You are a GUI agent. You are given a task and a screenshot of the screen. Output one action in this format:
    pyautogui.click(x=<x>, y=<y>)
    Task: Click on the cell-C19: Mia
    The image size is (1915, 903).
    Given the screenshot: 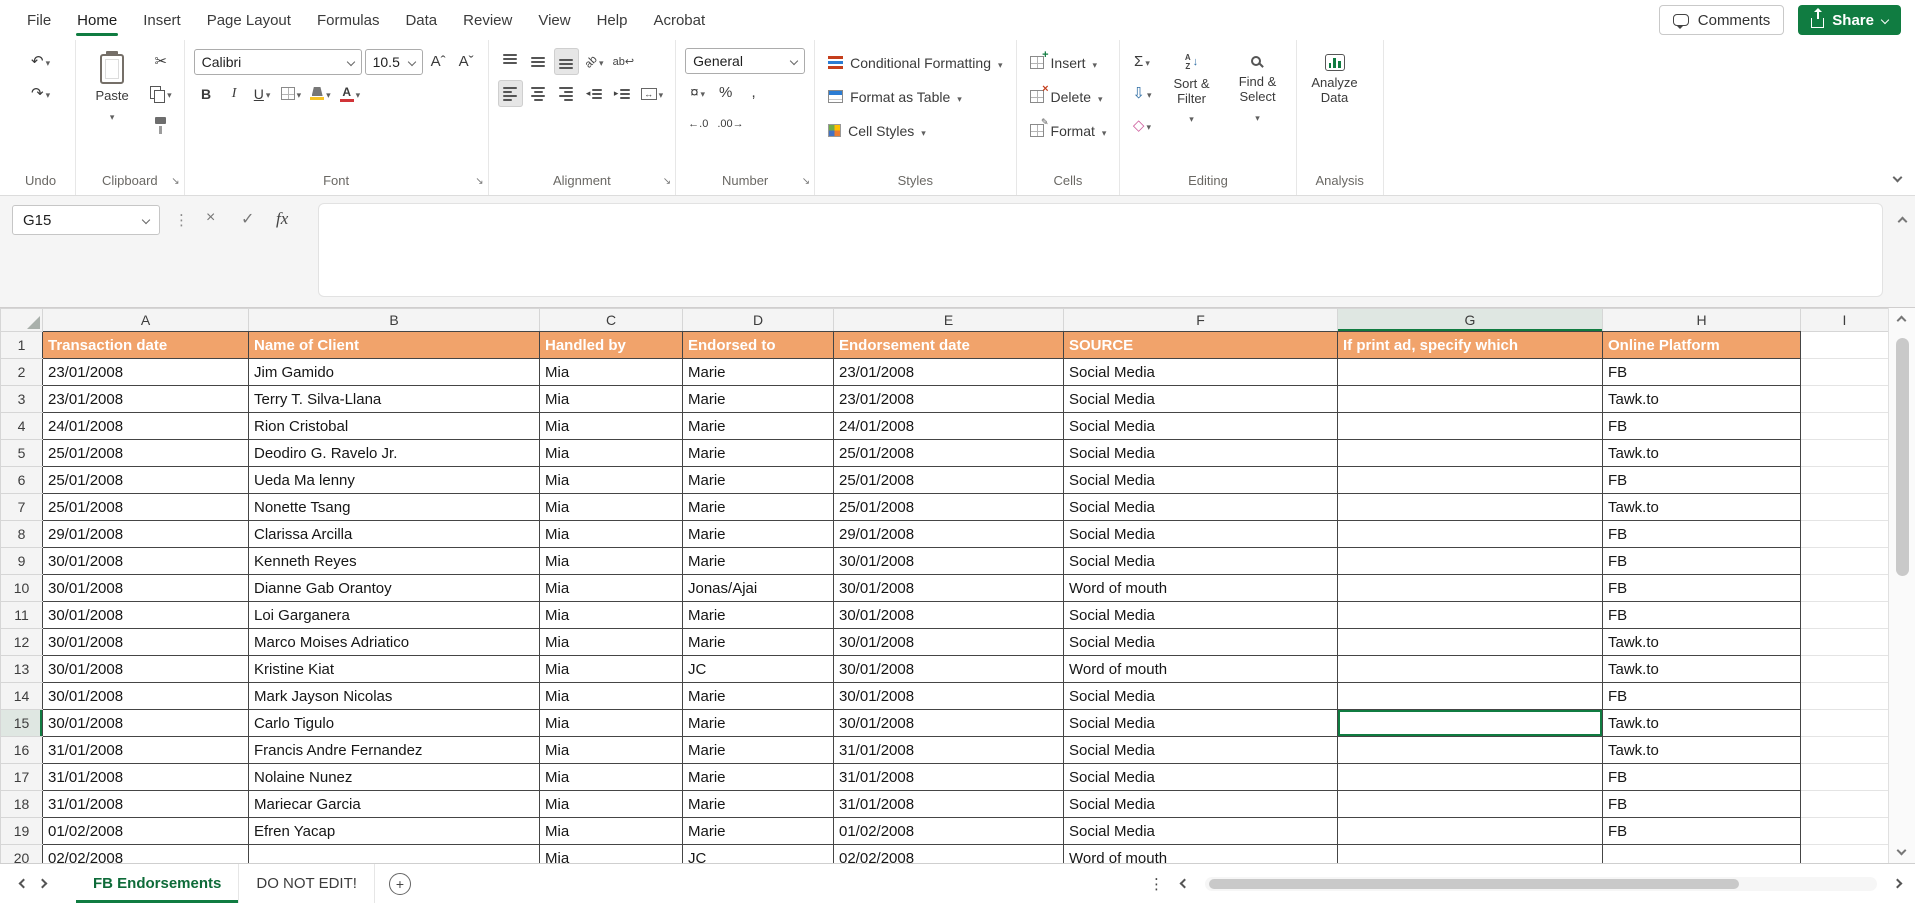 What is the action you would take?
    pyautogui.click(x=611, y=831)
    